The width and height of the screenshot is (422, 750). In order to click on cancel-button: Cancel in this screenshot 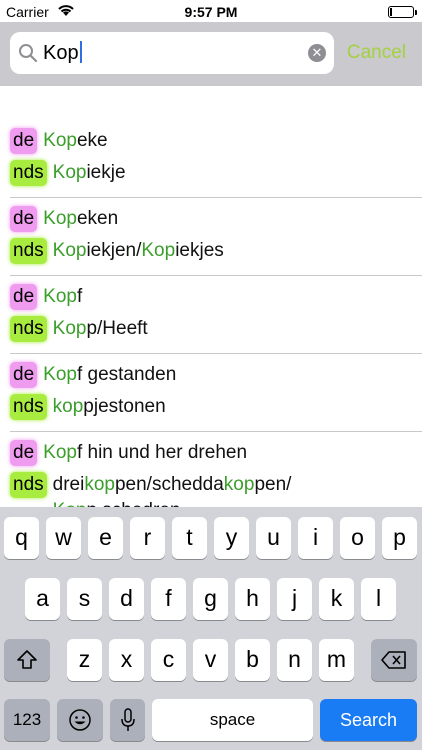, I will do `click(376, 53)`.